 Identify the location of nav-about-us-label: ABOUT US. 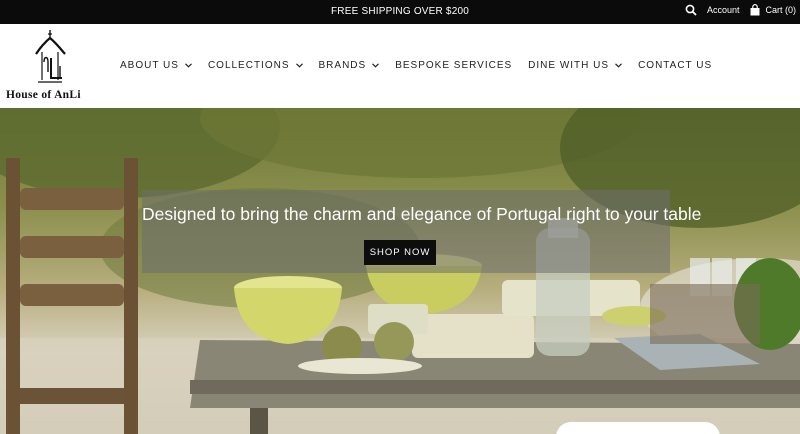
(149, 65).